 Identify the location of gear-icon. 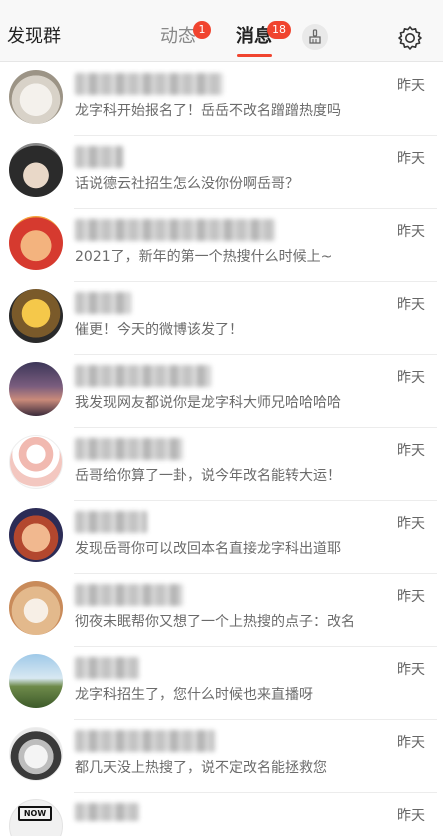
(409, 37).